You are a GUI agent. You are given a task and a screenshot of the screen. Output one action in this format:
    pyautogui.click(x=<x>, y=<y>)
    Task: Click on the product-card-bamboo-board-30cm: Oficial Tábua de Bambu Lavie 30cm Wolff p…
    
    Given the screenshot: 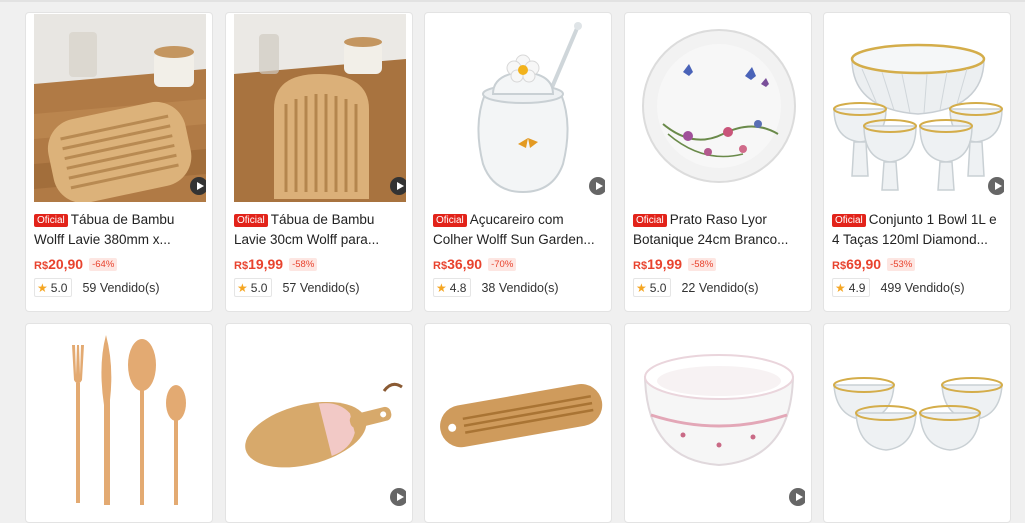 What is the action you would take?
    pyautogui.click(x=319, y=162)
    